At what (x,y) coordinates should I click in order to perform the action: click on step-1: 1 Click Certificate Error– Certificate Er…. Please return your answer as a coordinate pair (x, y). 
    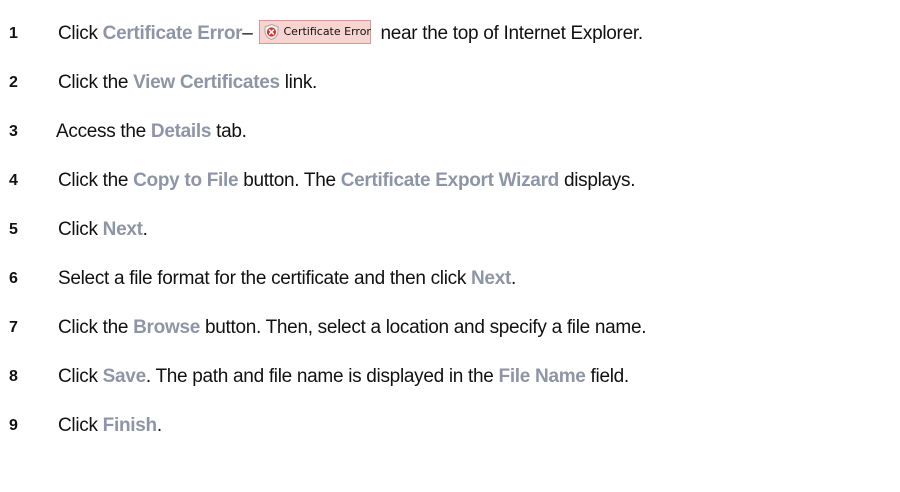
    Looking at the image, I should click on (450, 34).